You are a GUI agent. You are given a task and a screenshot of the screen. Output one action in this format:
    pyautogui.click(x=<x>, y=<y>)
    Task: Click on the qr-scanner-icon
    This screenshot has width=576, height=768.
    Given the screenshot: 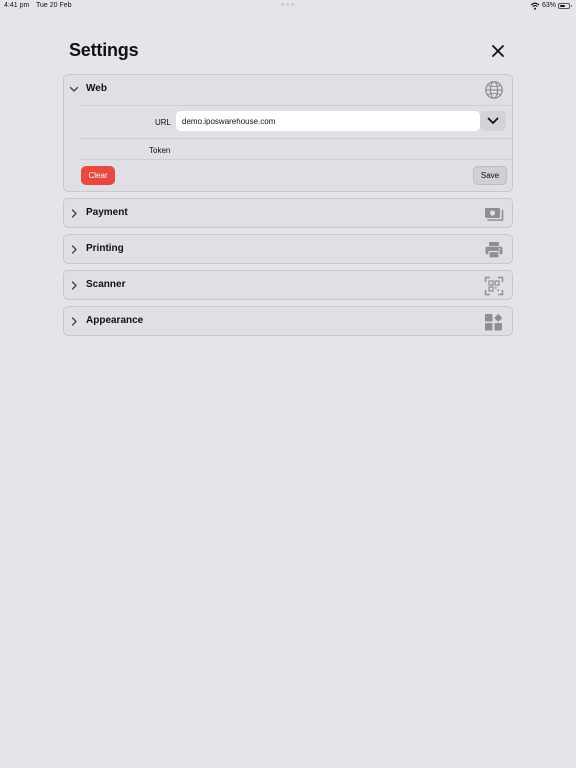 What is the action you would take?
    pyautogui.click(x=494, y=286)
    